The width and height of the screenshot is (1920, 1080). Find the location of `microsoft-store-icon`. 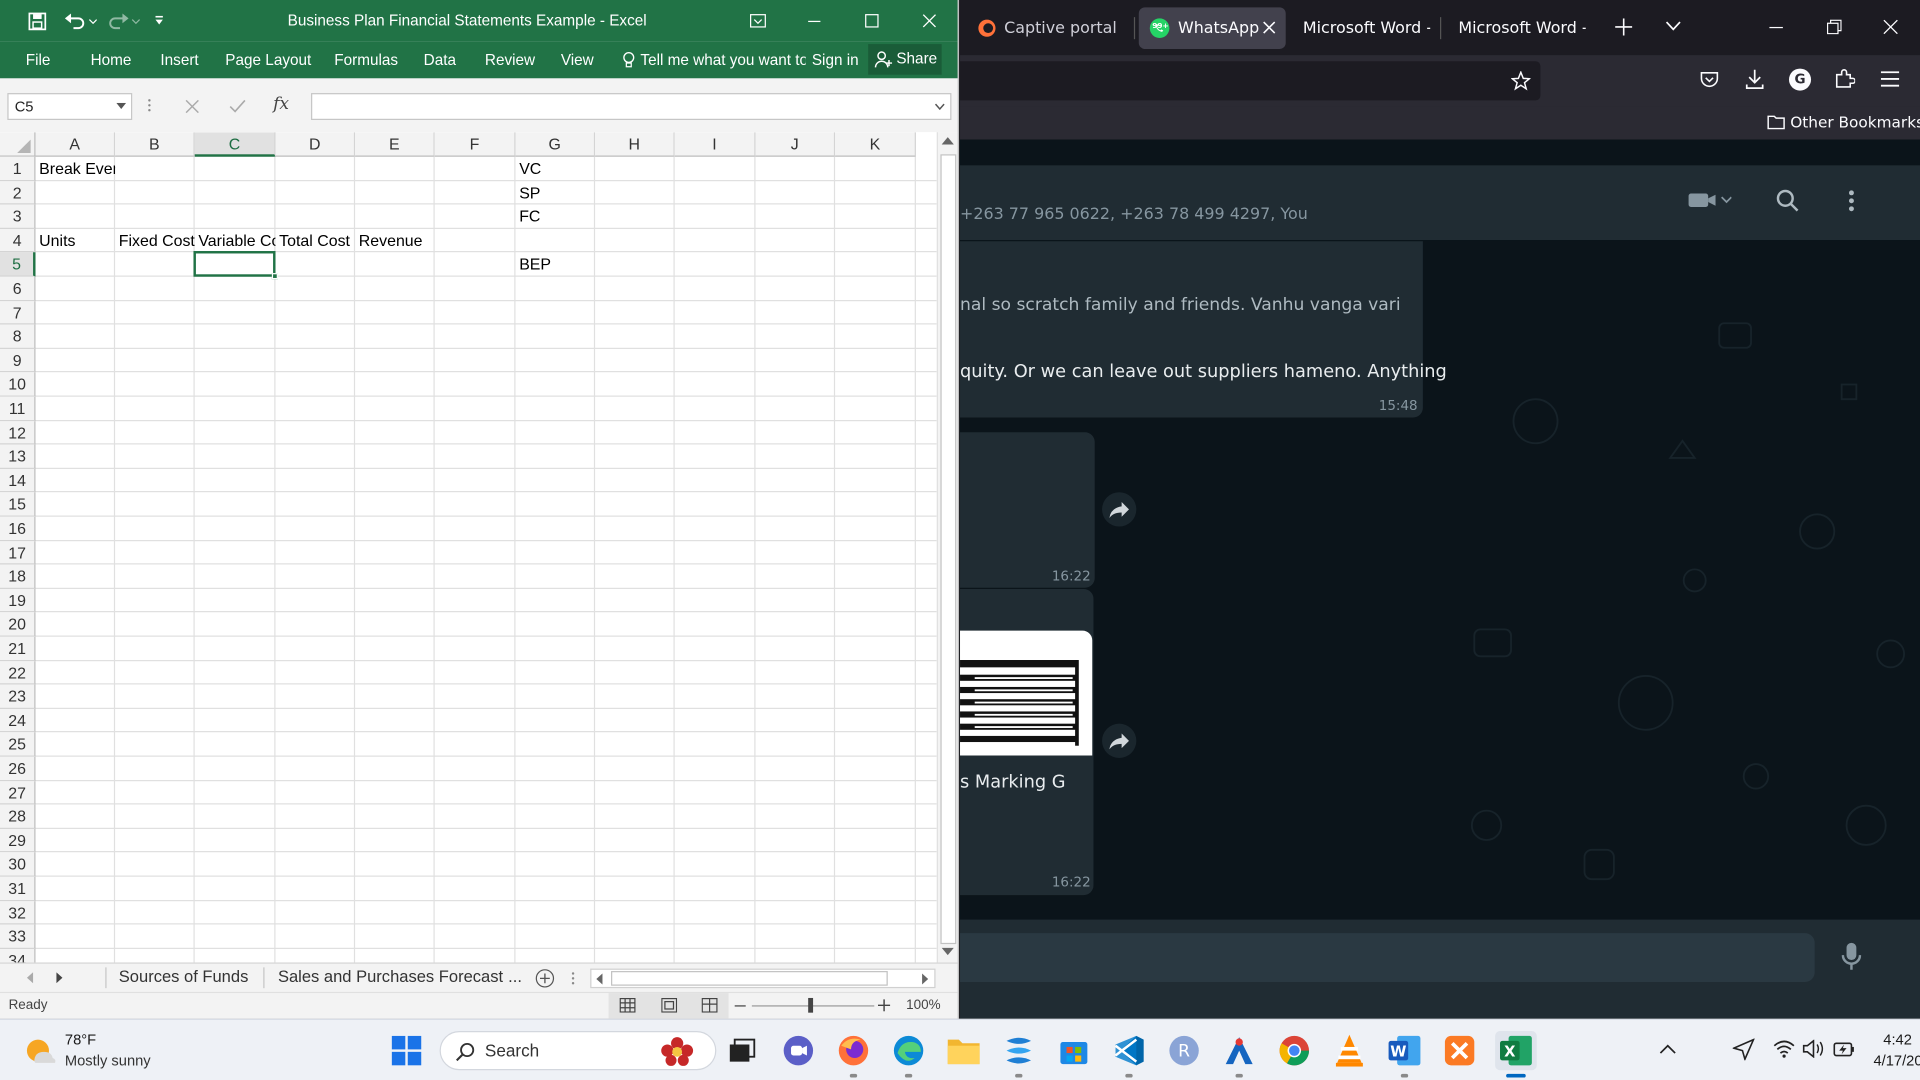

microsoft-store-icon is located at coordinates (1073, 1050).